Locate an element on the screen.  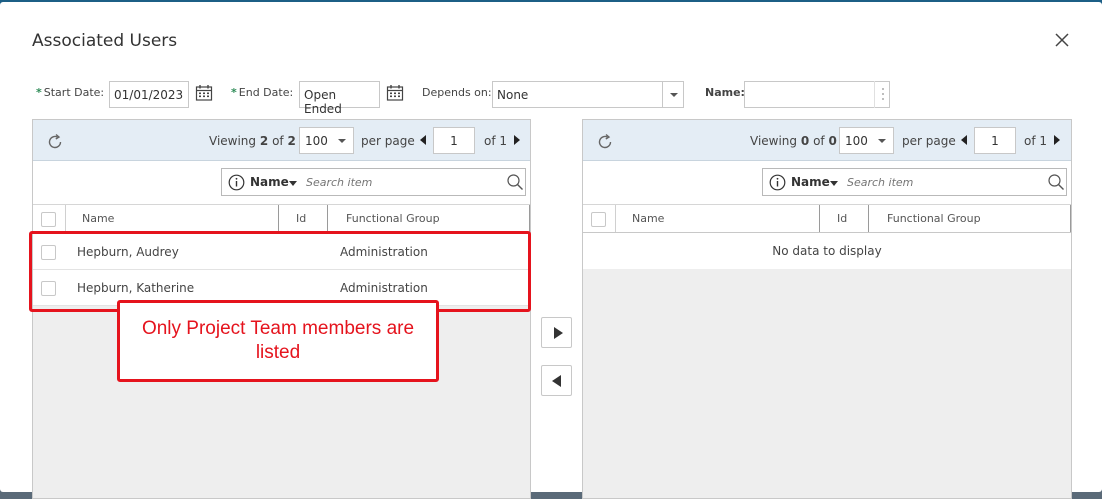
left-search-row: Name is located at coordinates (281, 183).